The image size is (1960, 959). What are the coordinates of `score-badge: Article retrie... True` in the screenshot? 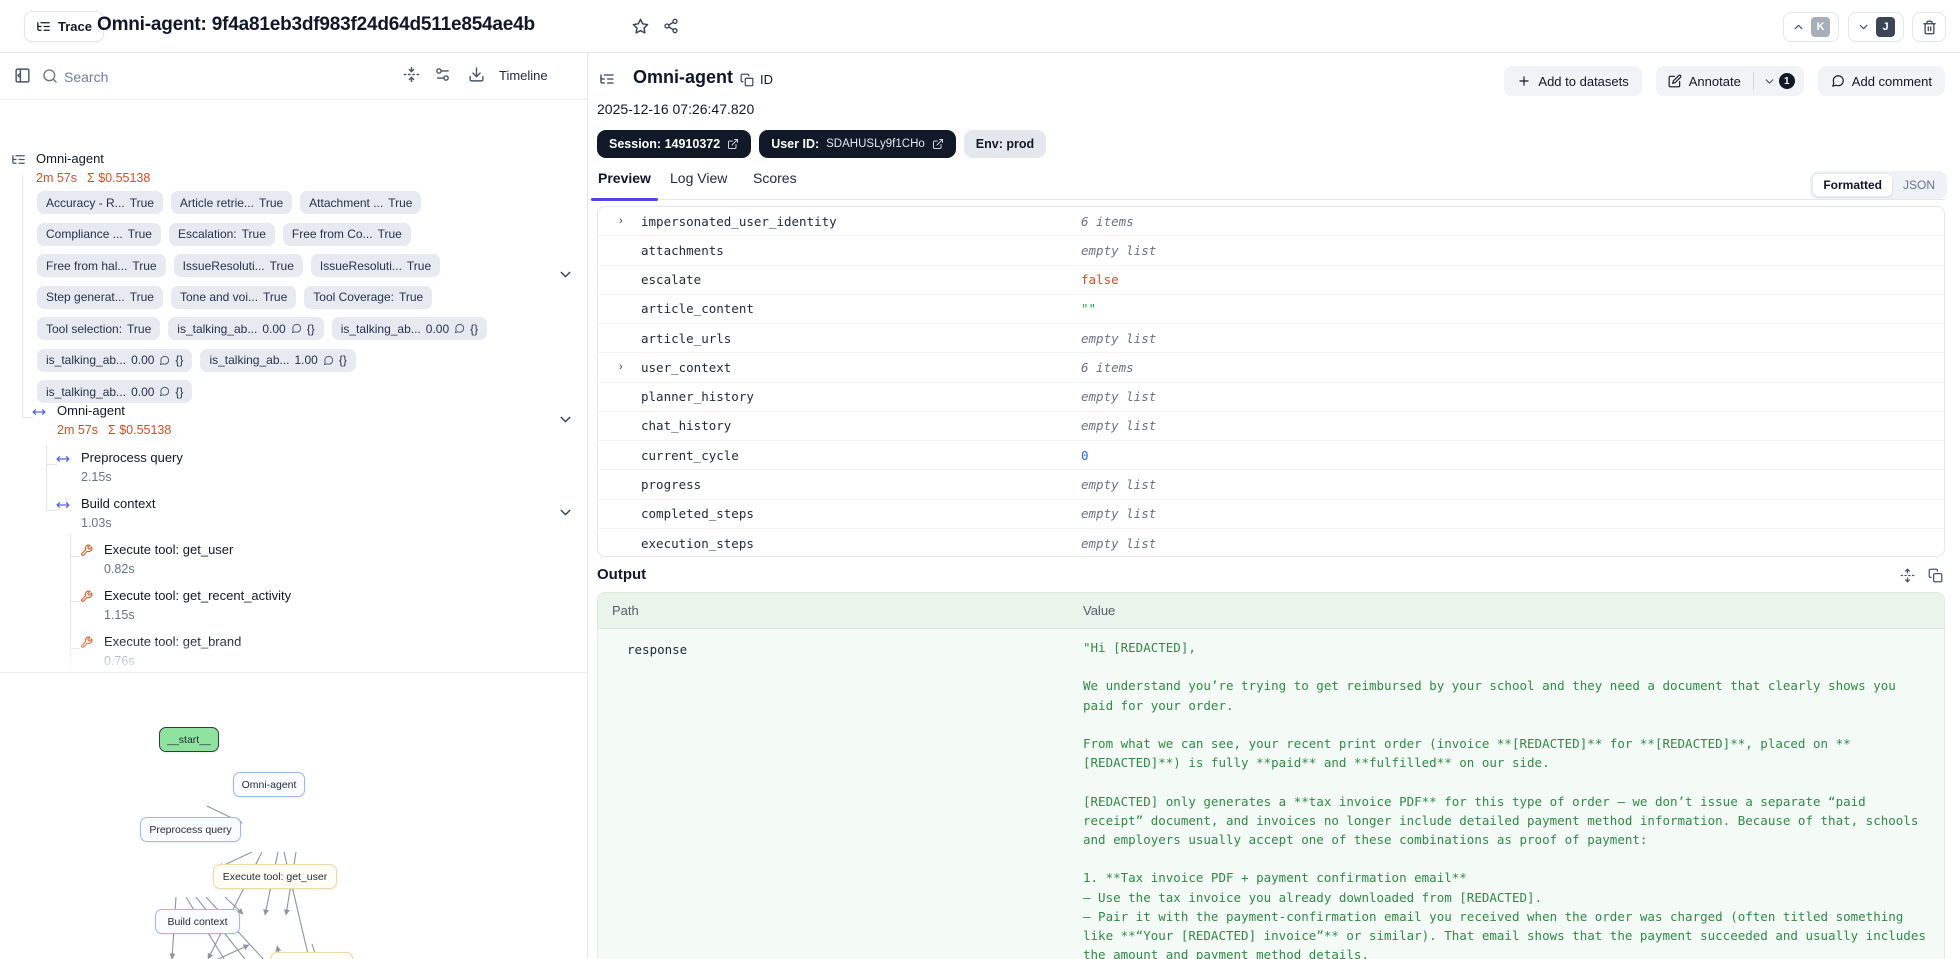 It's located at (231, 202).